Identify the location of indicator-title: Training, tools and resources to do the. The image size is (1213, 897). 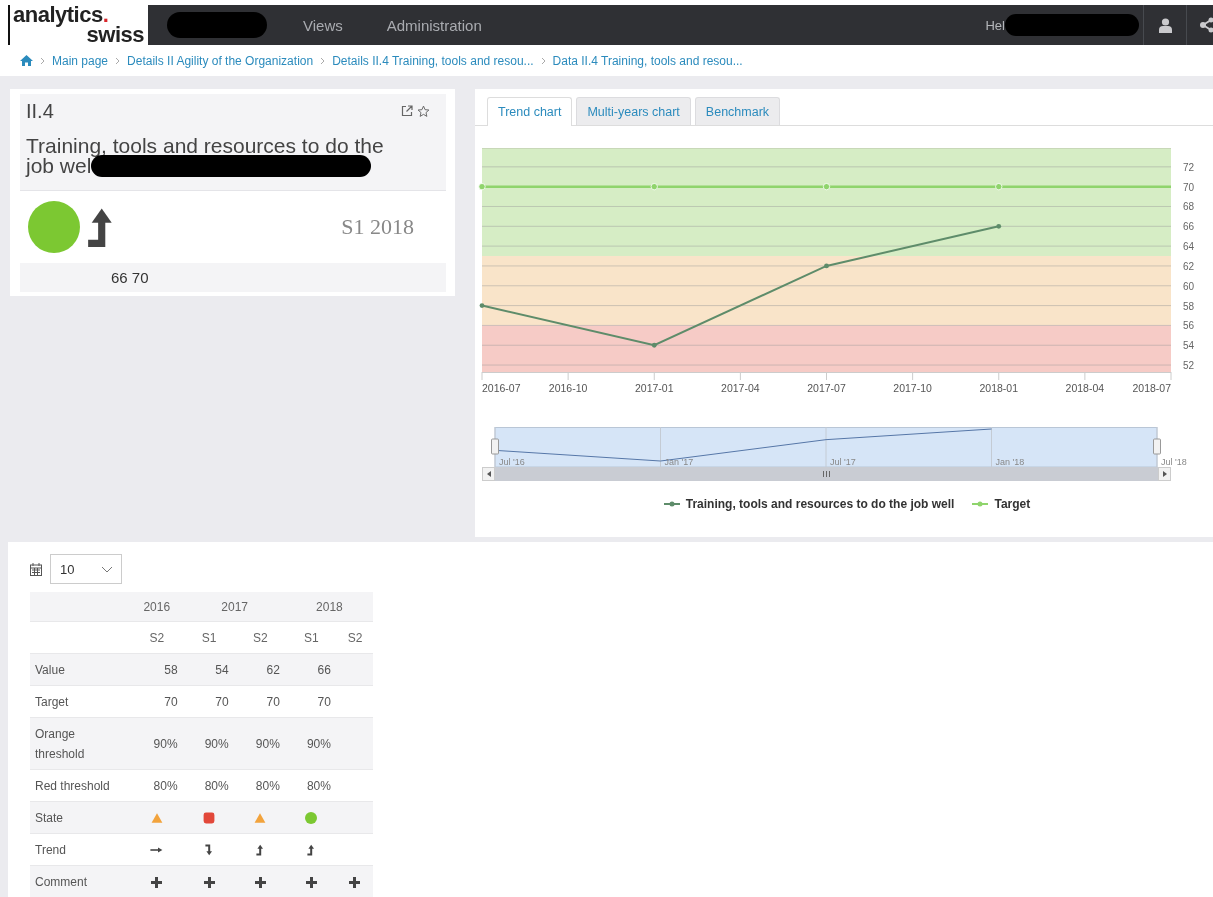
(205, 146).